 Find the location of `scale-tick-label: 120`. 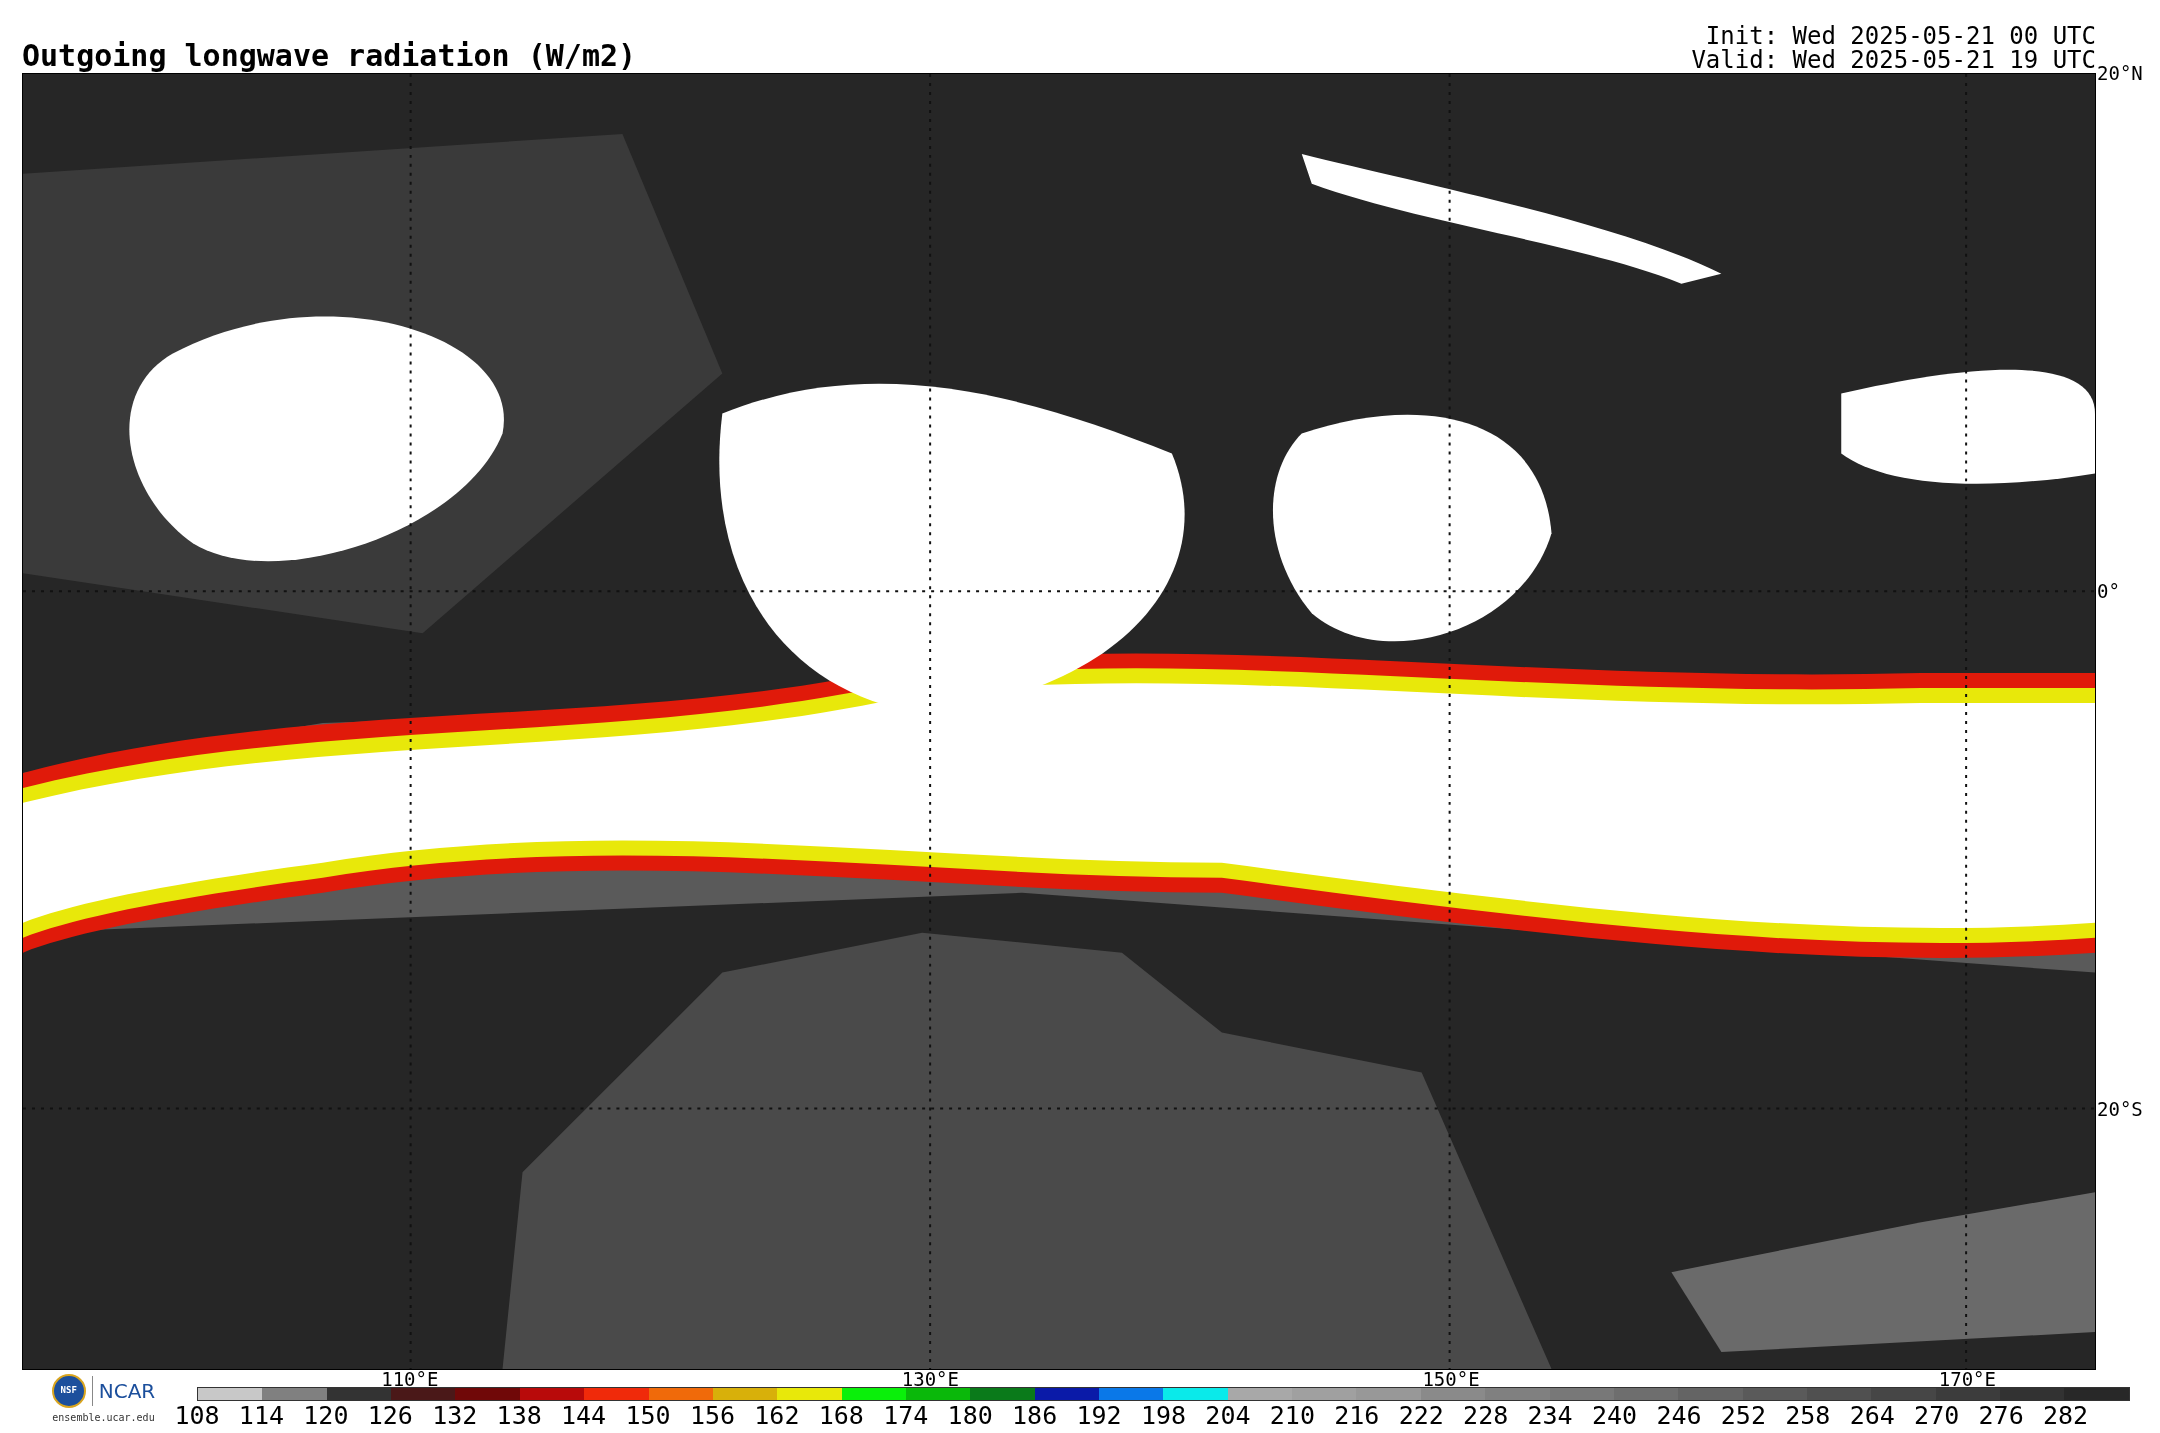

scale-tick-label: 120 is located at coordinates (326, 1415).